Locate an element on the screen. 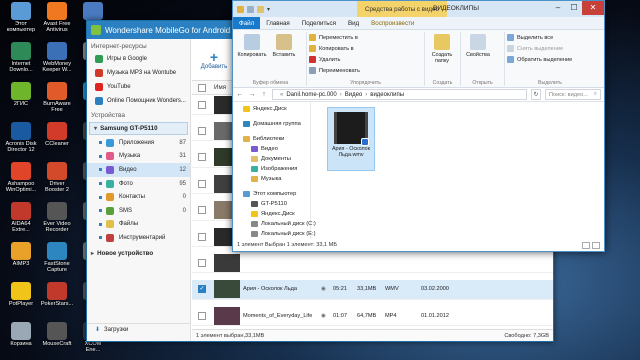 This screenshot has width=640, height=360. customize-chevron-icon: ▾ is located at coordinates (268, 9).